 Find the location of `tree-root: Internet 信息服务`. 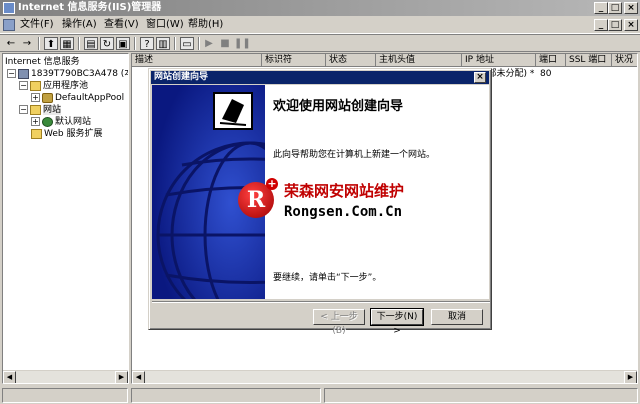

tree-root: Internet 信息服务 is located at coordinates (42, 62).